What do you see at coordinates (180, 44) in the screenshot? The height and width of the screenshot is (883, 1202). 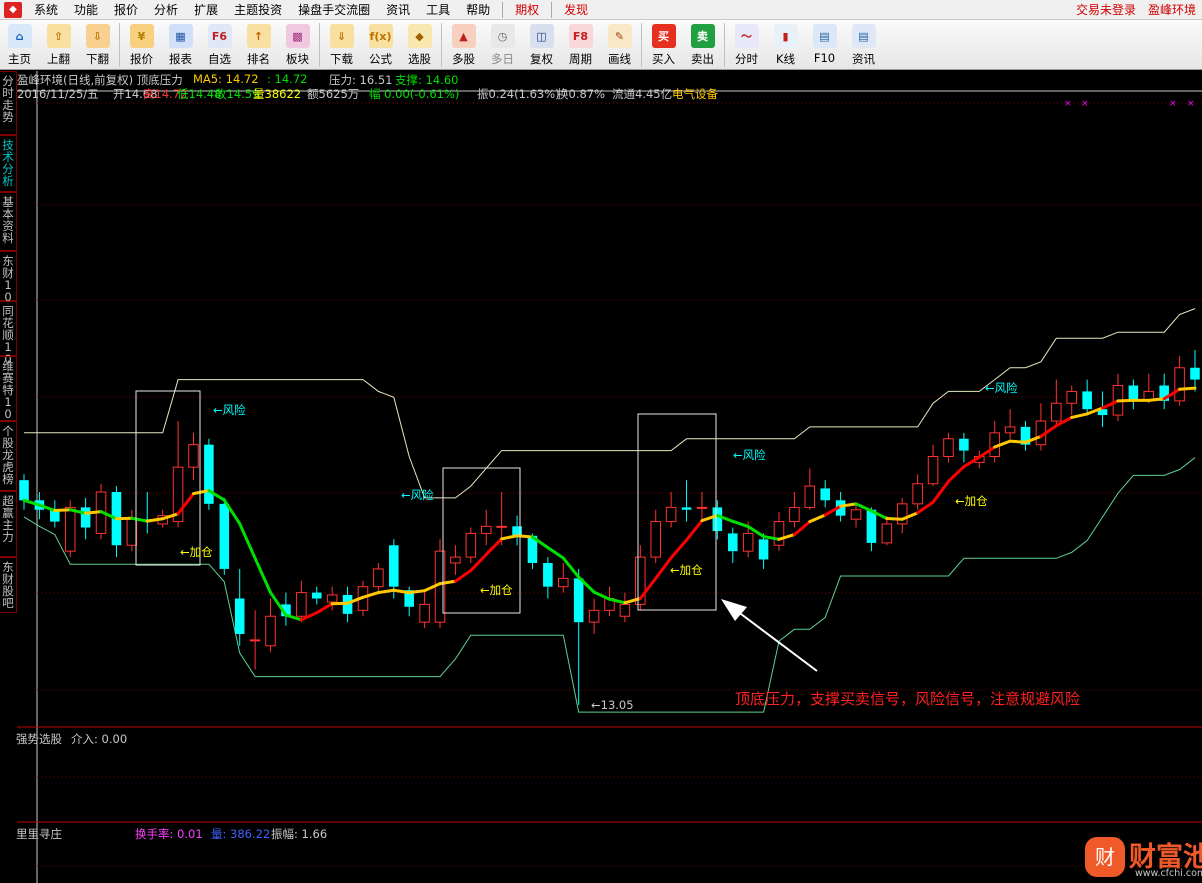 I see `toolbar-button-4: ▦ 报表` at bounding box center [180, 44].